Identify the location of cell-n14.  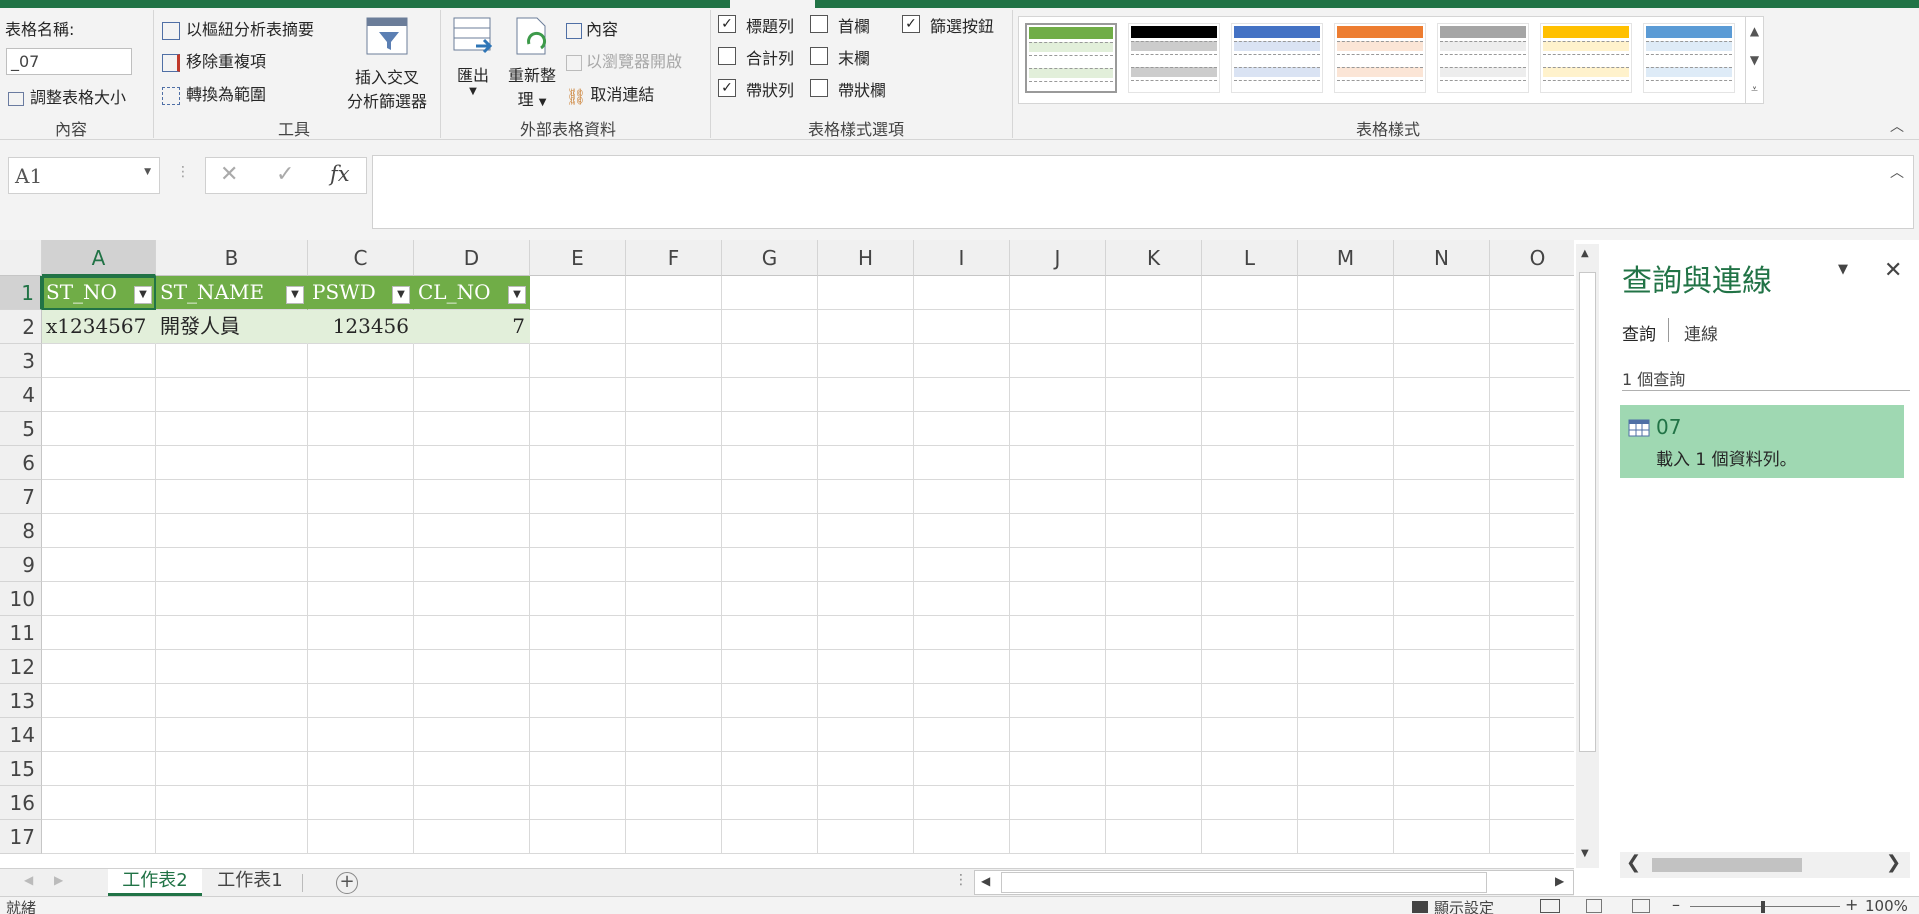
(1442, 735).